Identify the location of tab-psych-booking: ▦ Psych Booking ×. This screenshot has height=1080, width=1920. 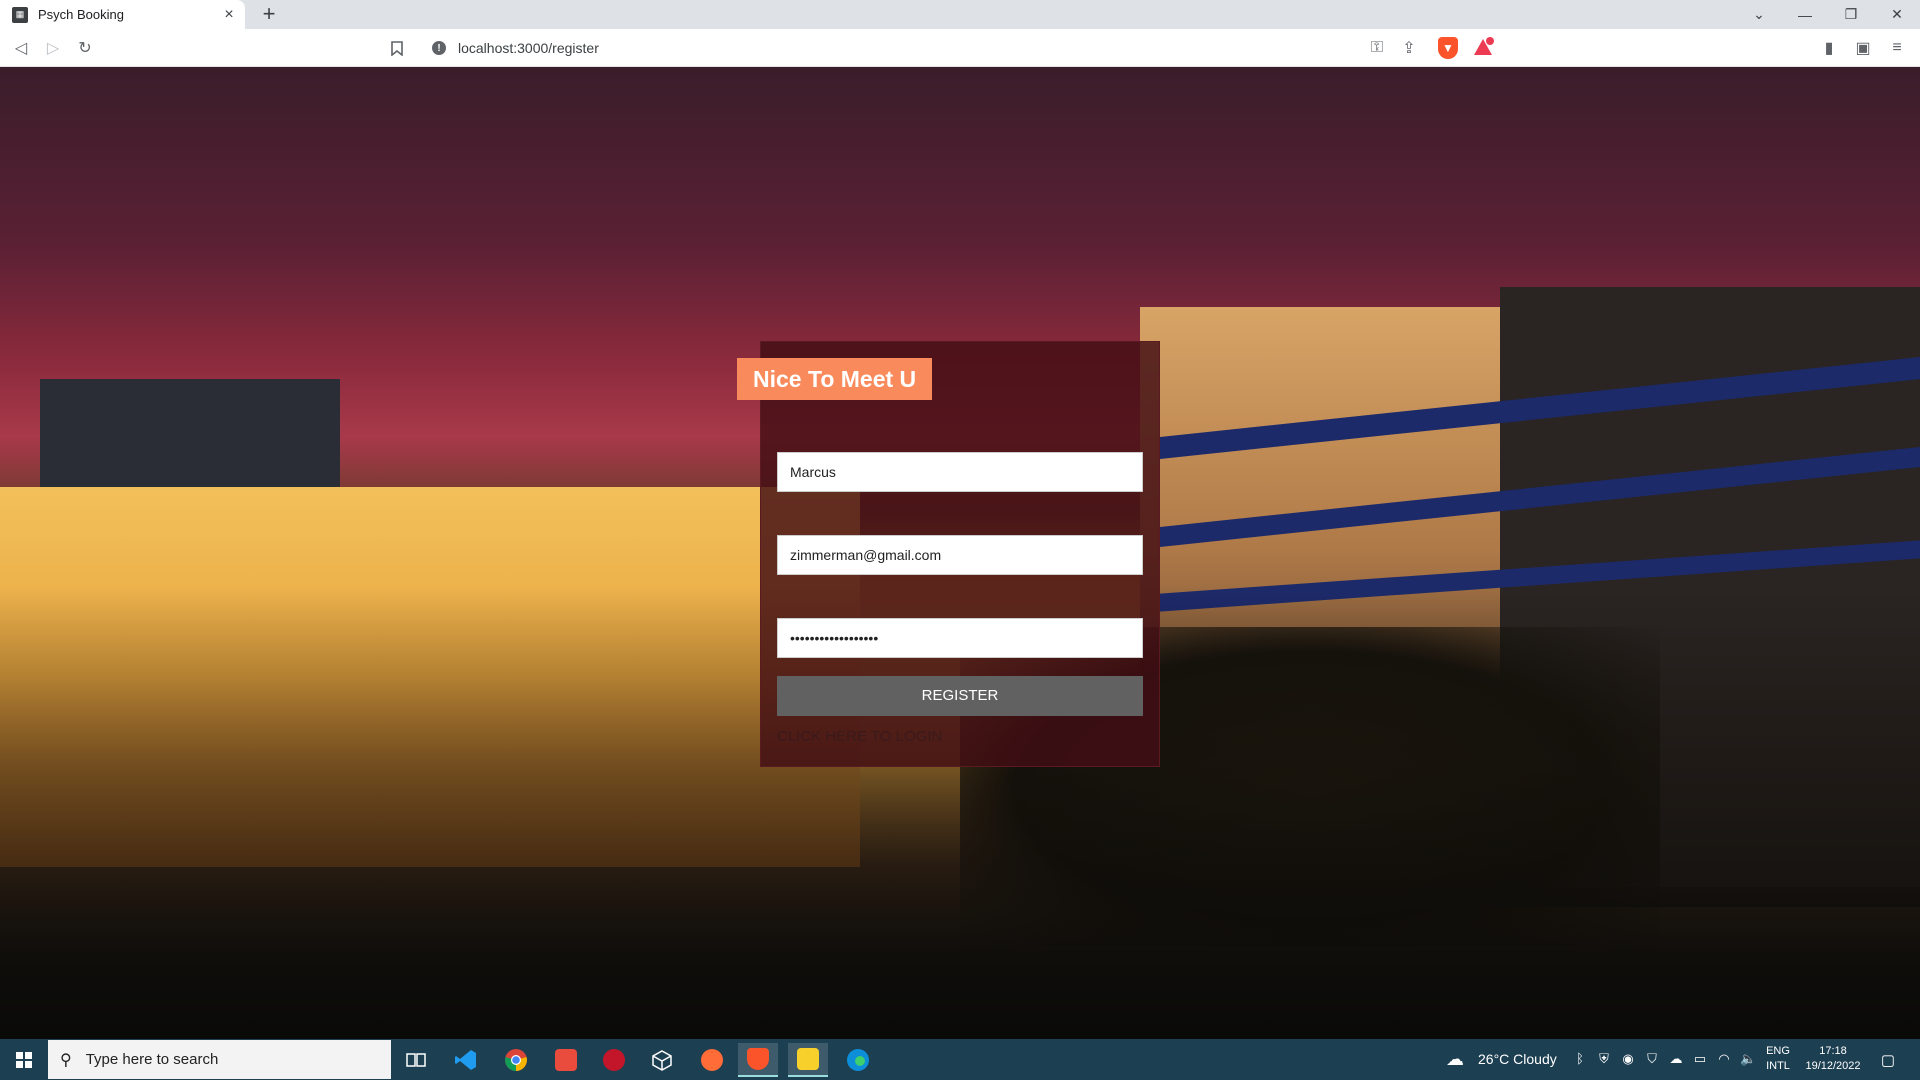
(122, 14).